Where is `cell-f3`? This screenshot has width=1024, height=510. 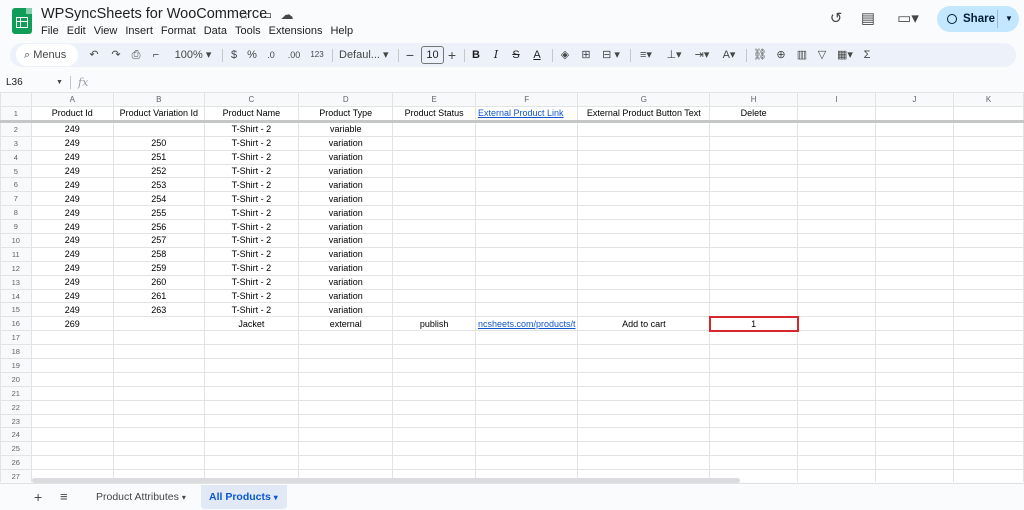
cell-f3 is located at coordinates (526, 143).